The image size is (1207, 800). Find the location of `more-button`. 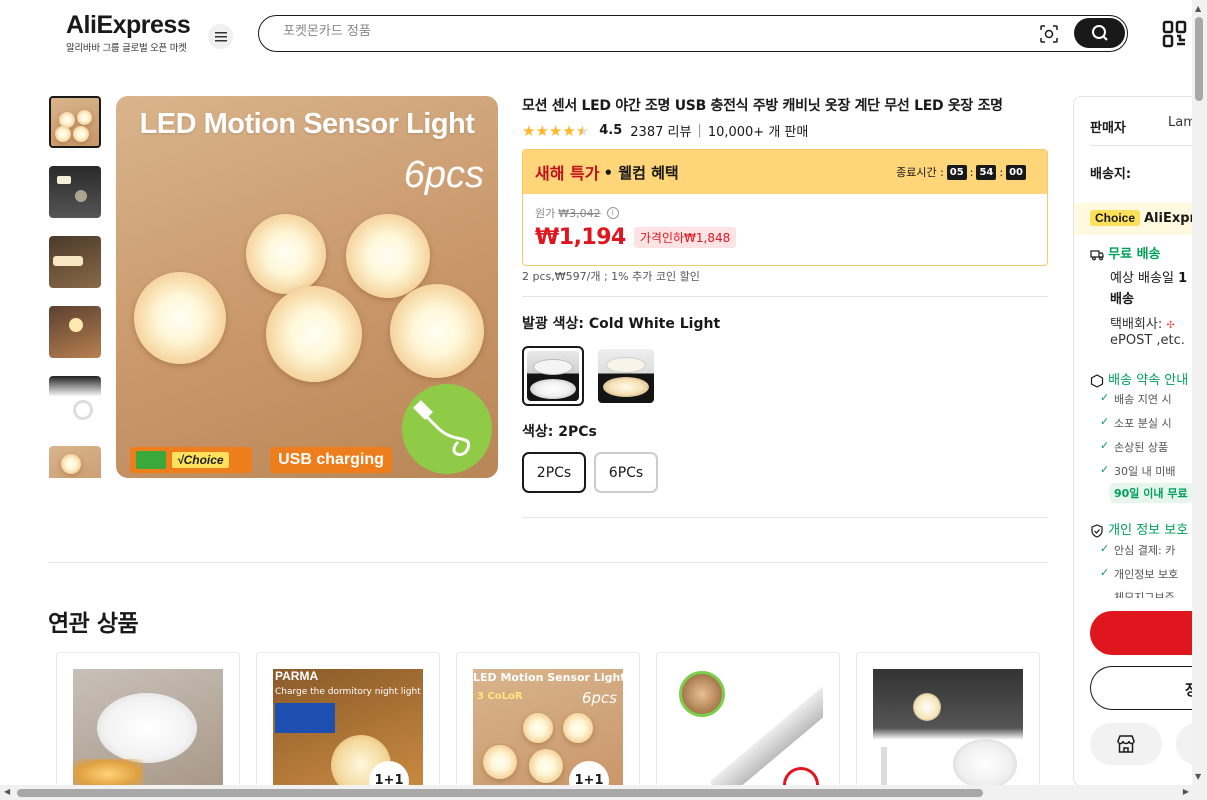

more-button is located at coordinates (1184, 744).